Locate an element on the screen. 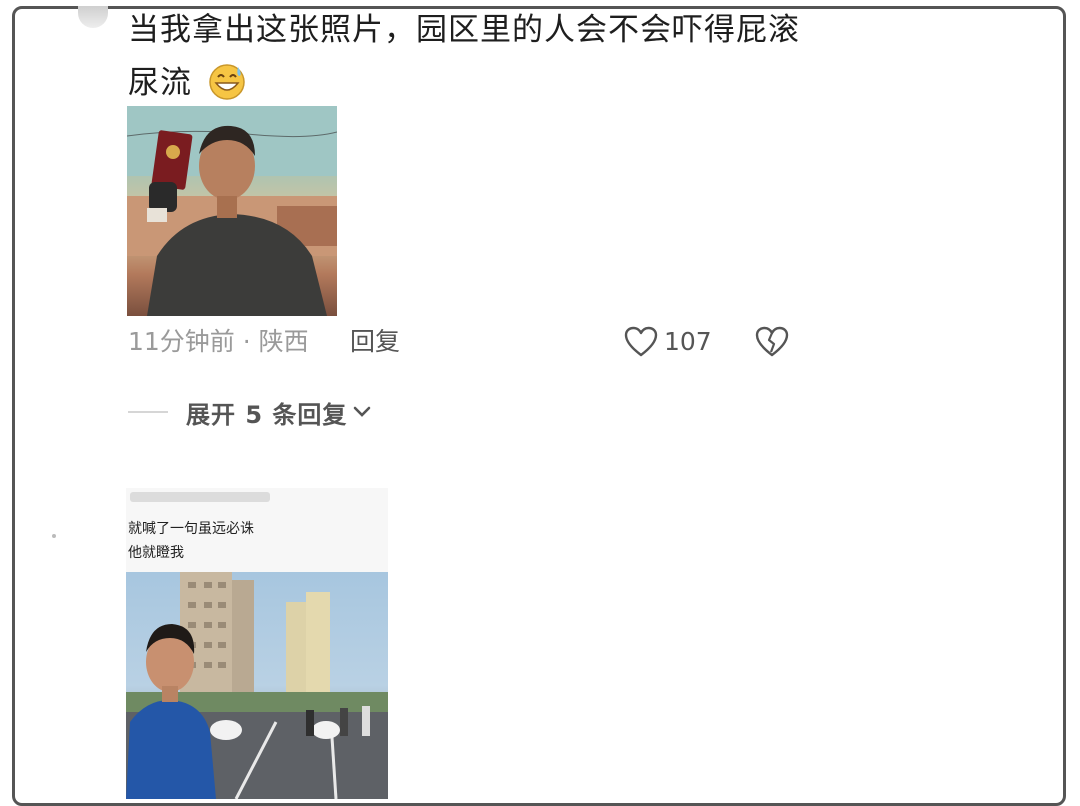  street-scene-image is located at coordinates (257, 685).